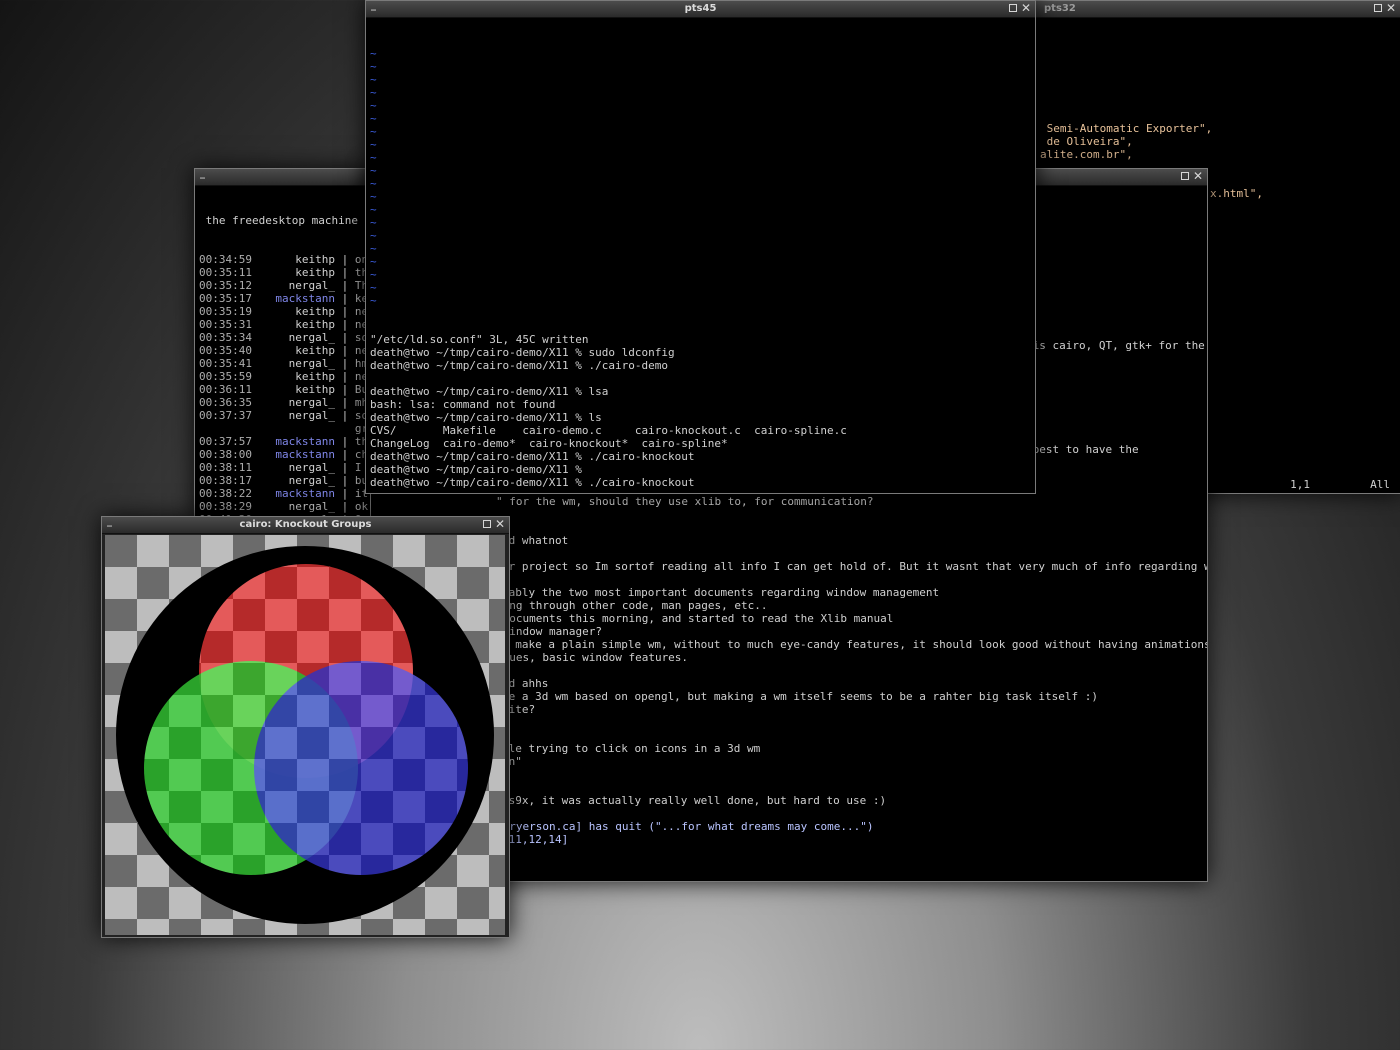 The image size is (1400, 1050). What do you see at coordinates (476, 469) in the screenshot?
I see `terminal-line: death@two ~/tmp/cairo-demo/X11 %` at bounding box center [476, 469].